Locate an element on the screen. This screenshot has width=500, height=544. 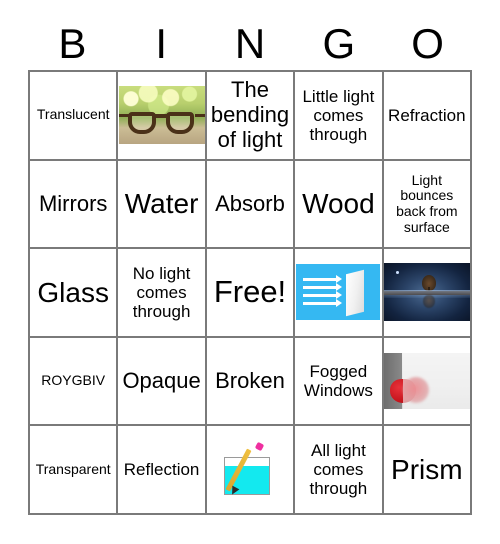
bingo-cell-r5-c1: Transparent is located at coordinates (74, 470).